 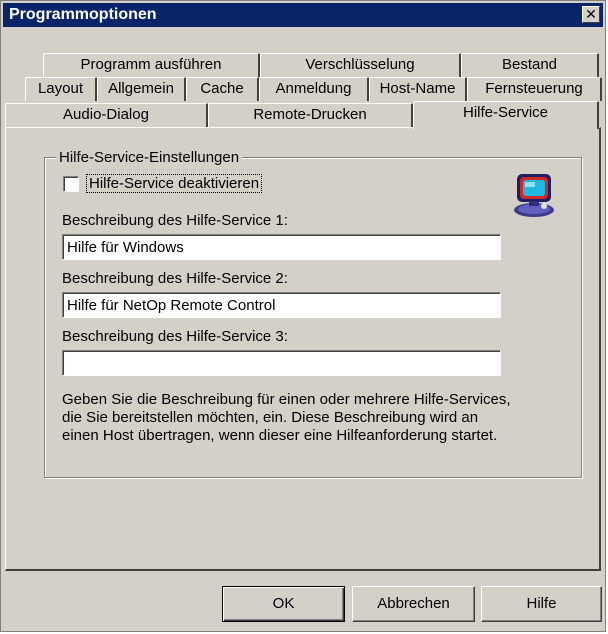 What do you see at coordinates (175, 220) in the screenshot?
I see `field1-label: Beschreibung des Hilfe-Service 1:` at bounding box center [175, 220].